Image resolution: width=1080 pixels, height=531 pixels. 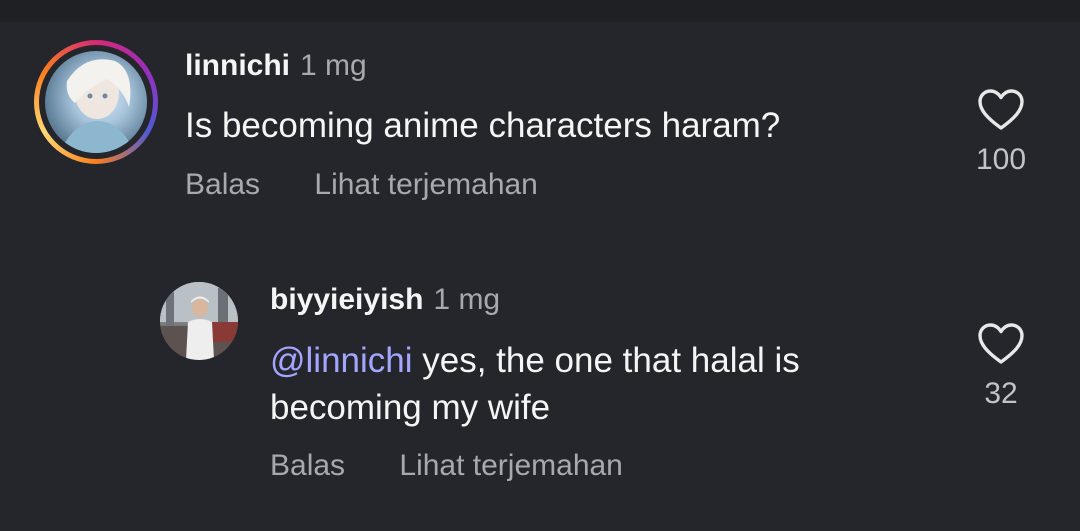 What do you see at coordinates (1001, 393) in the screenshot?
I see `like-count: 32` at bounding box center [1001, 393].